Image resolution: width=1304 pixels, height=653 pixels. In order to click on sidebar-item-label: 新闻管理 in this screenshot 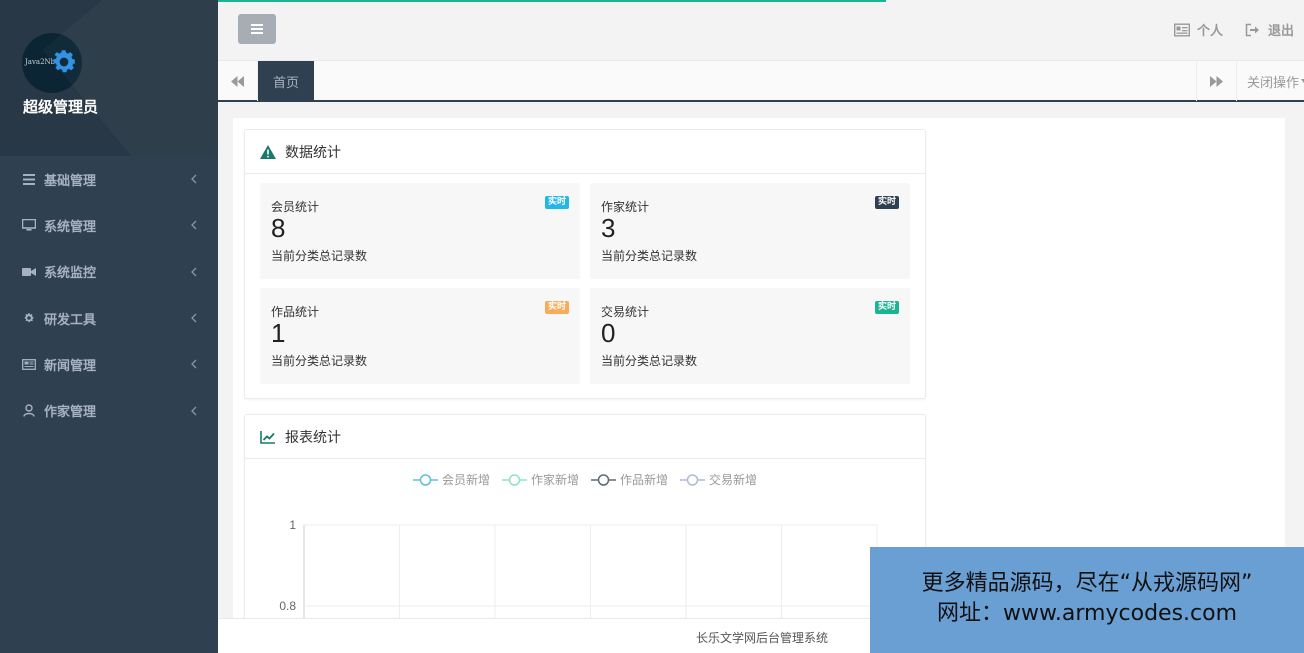, I will do `click(70, 366)`.